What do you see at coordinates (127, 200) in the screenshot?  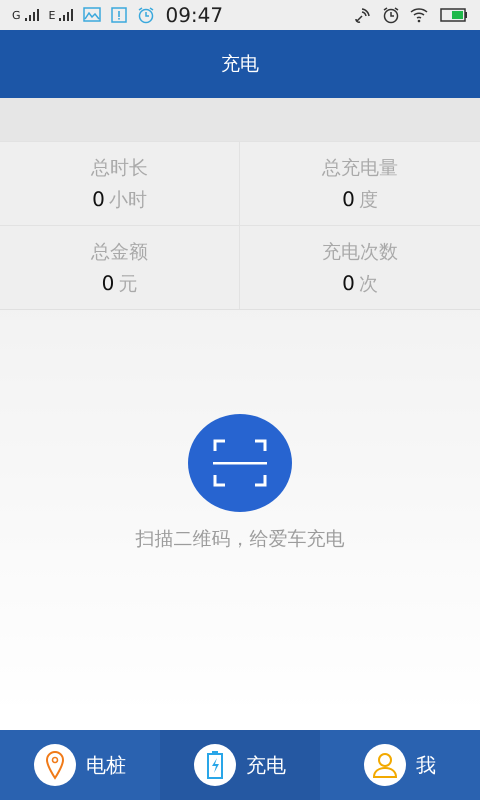 I see `stat-unit: 小时` at bounding box center [127, 200].